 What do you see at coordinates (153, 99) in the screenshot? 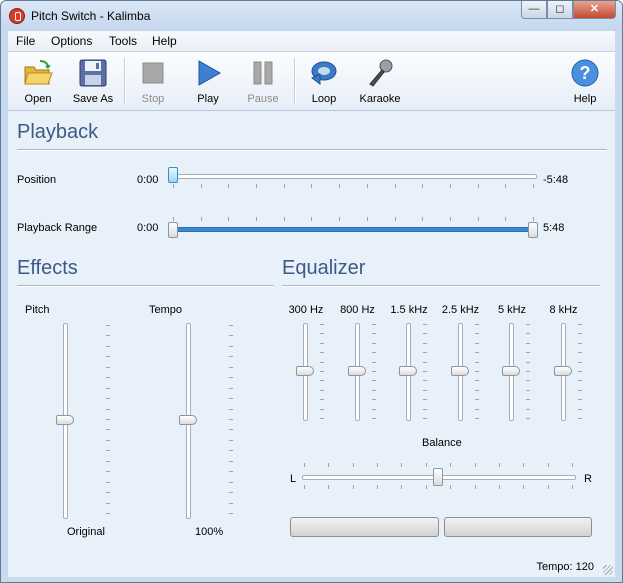
I see `stop-label: Stop` at bounding box center [153, 99].